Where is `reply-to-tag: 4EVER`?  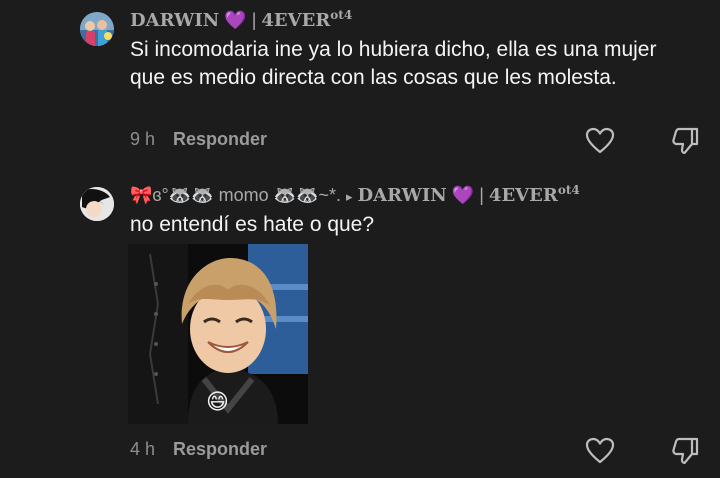 reply-to-tag: 4EVER is located at coordinates (523, 195).